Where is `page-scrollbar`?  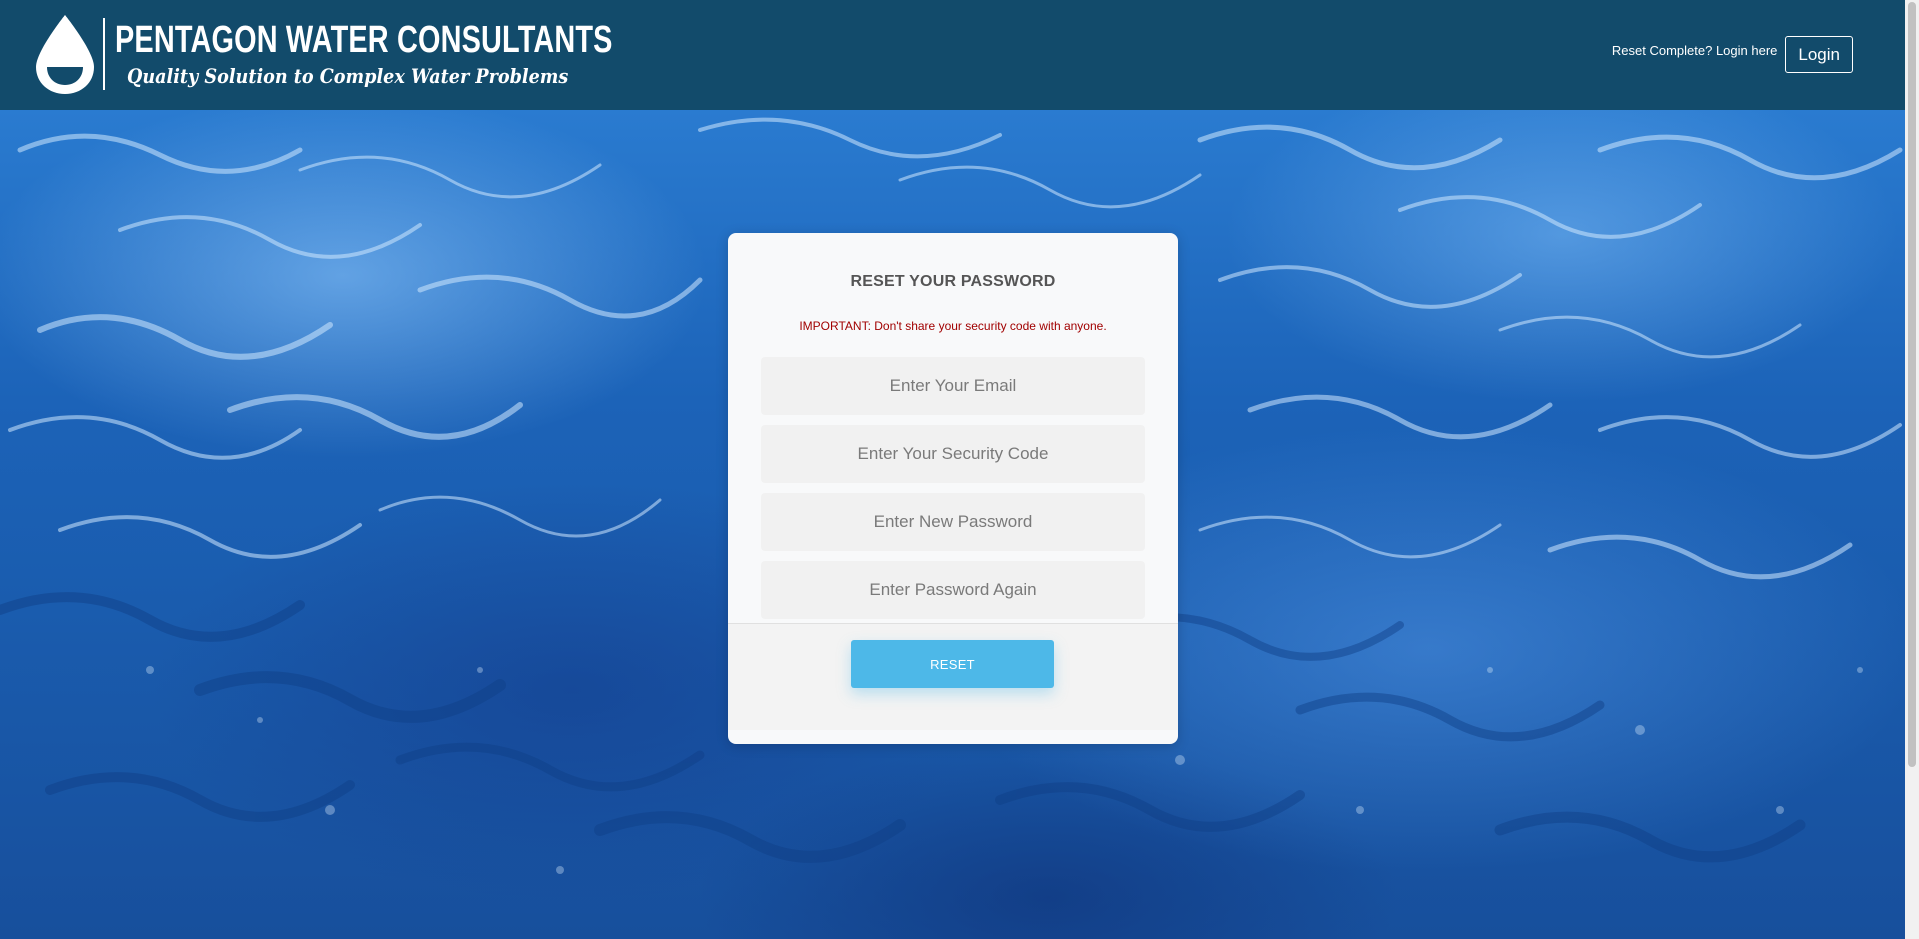
page-scrollbar is located at coordinates (1912, 469).